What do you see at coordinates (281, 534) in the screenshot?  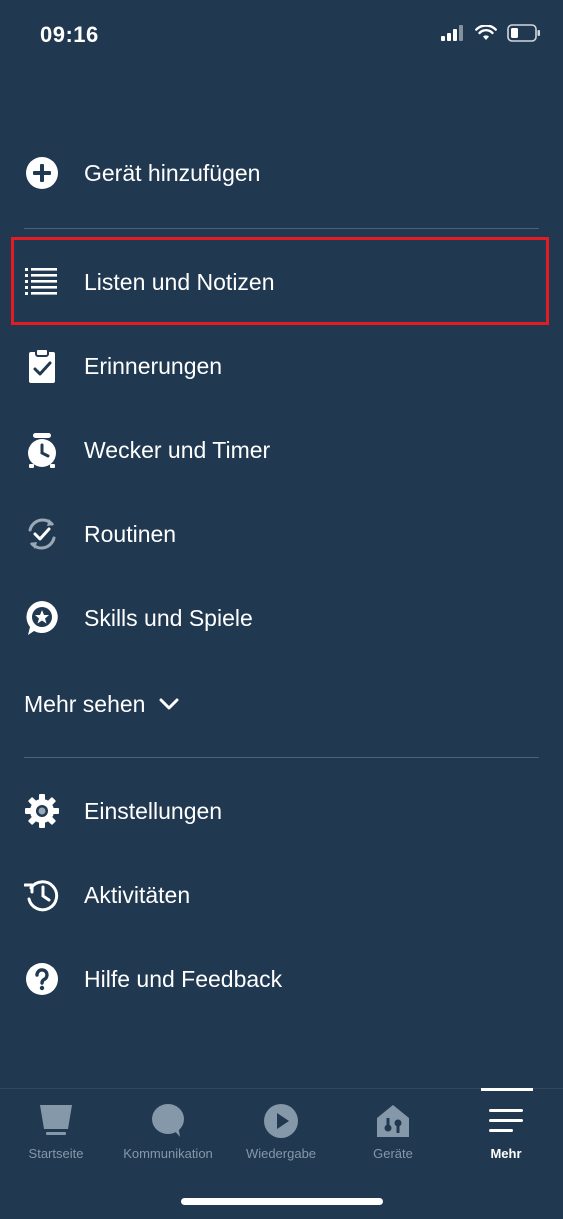 I see `menu-item-routines: Routinen` at bounding box center [281, 534].